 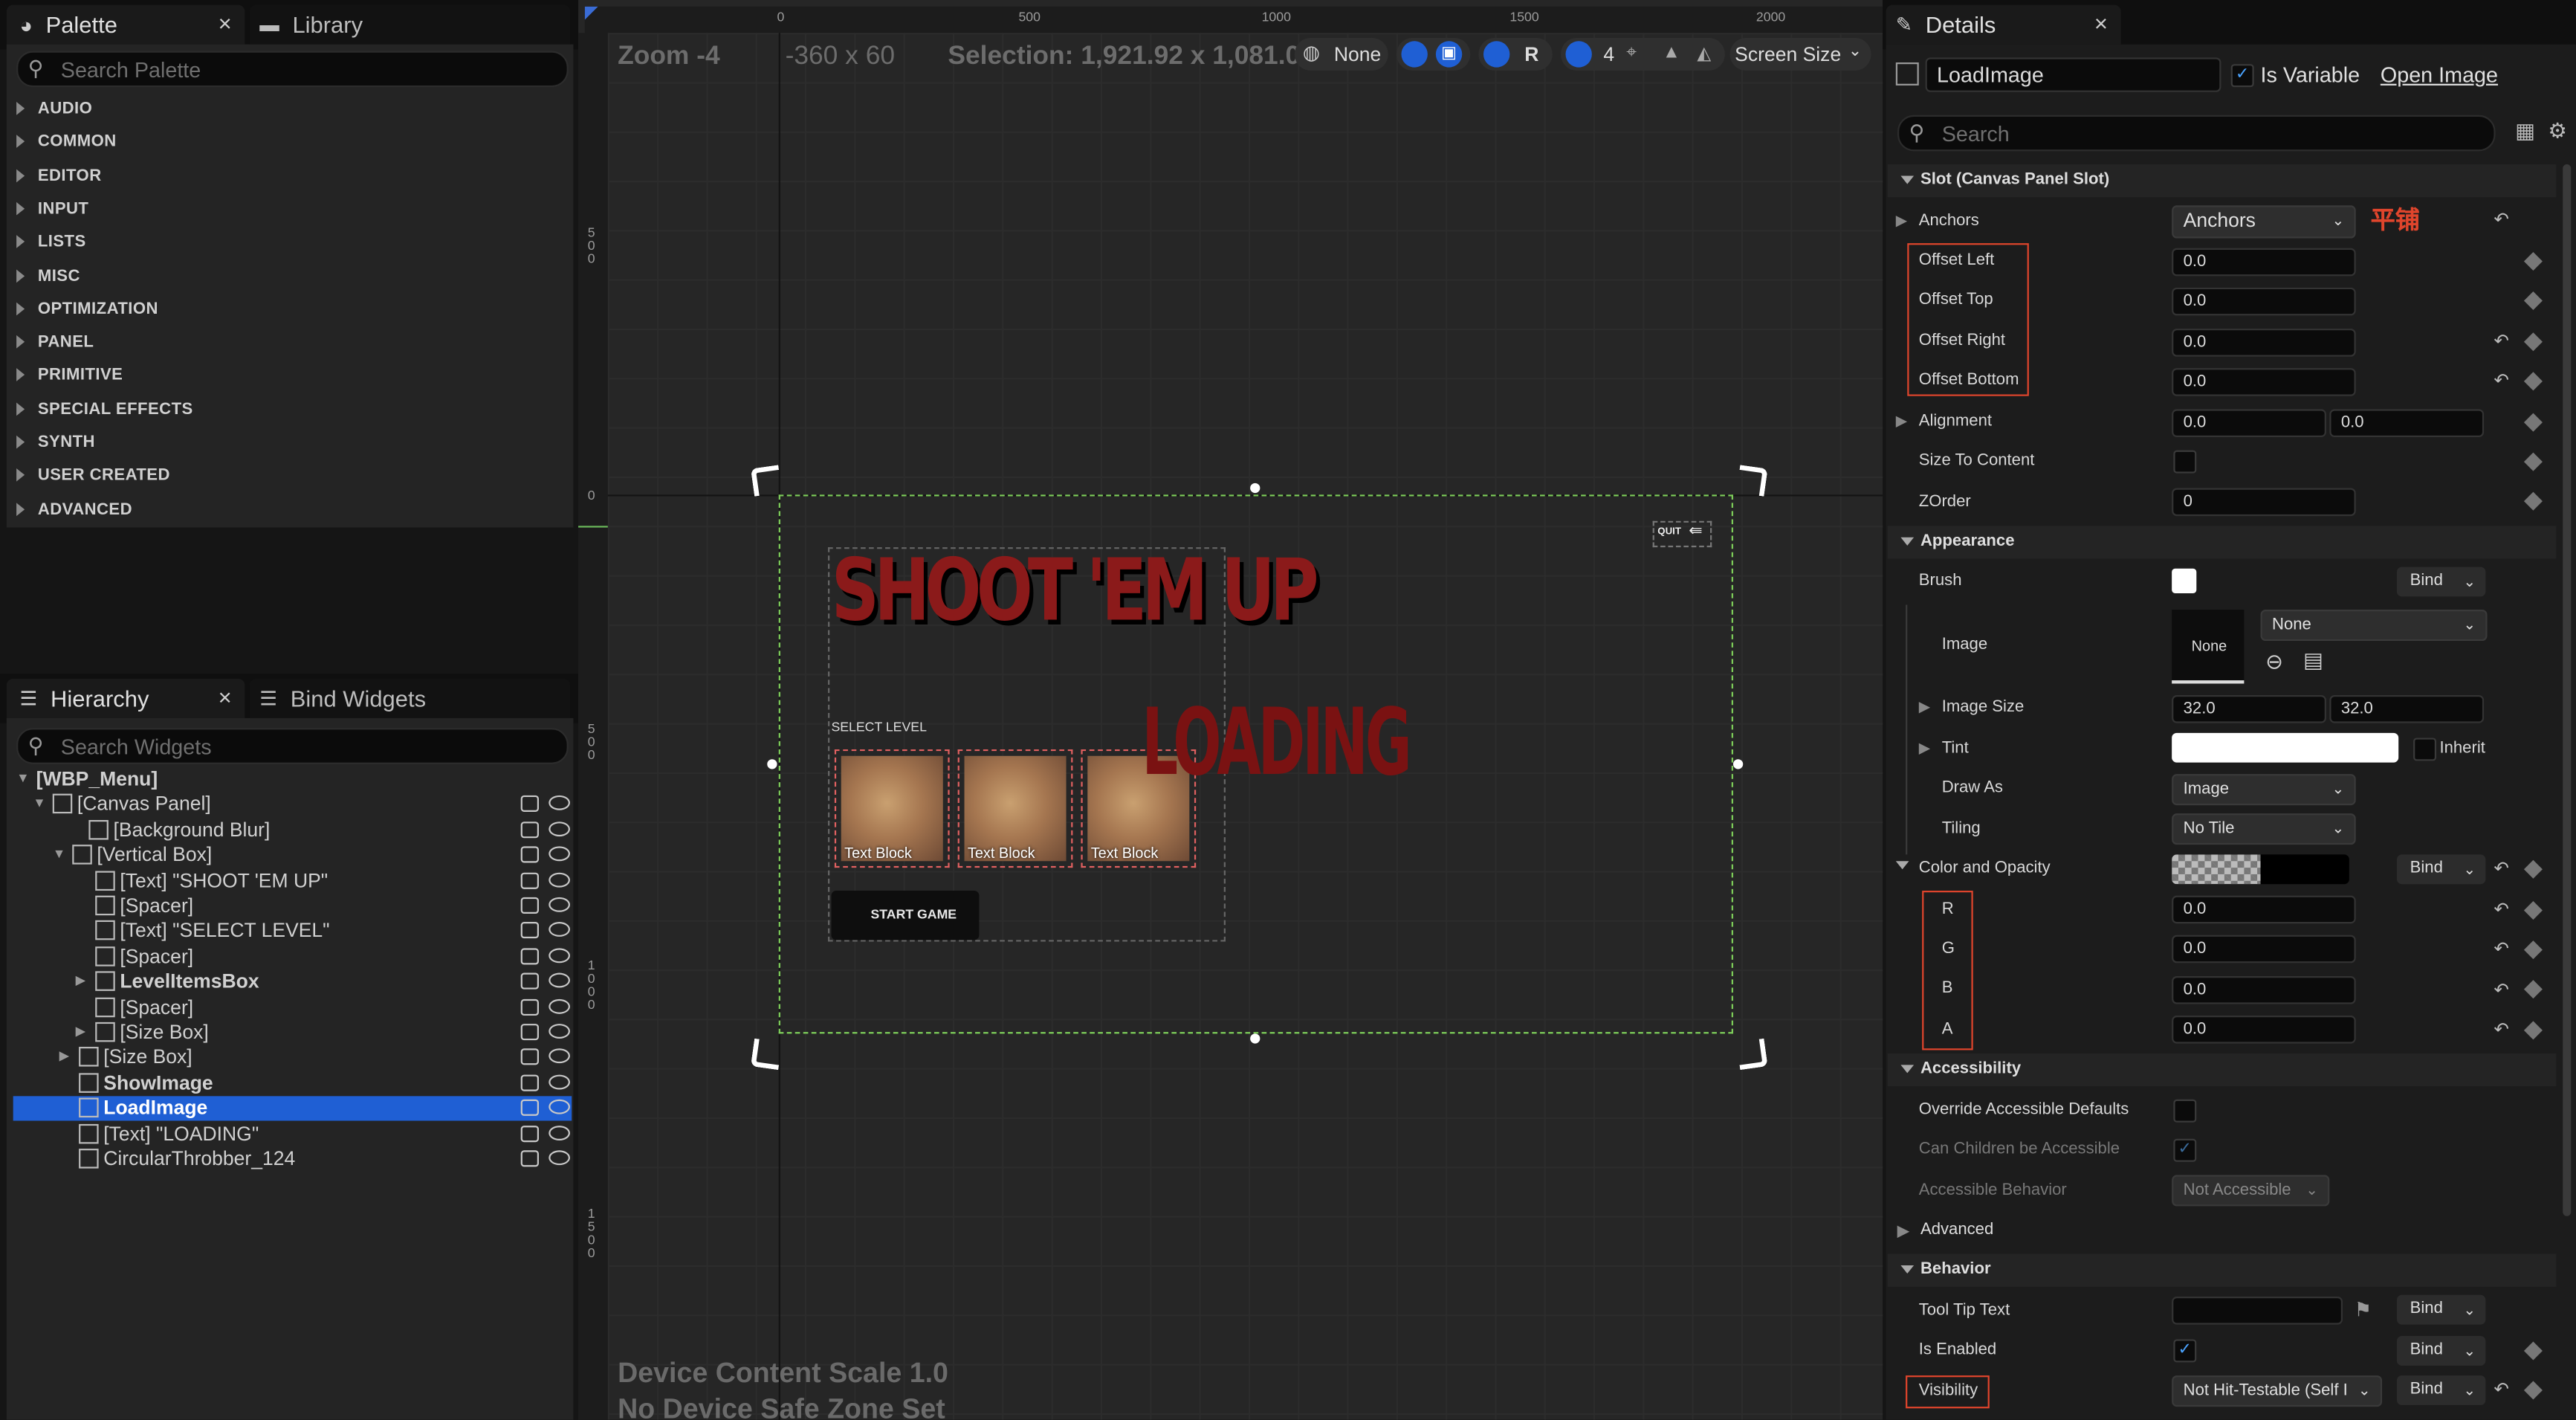 What do you see at coordinates (2222, 1070) in the screenshot?
I see `section-accessibility: Accessibility` at bounding box center [2222, 1070].